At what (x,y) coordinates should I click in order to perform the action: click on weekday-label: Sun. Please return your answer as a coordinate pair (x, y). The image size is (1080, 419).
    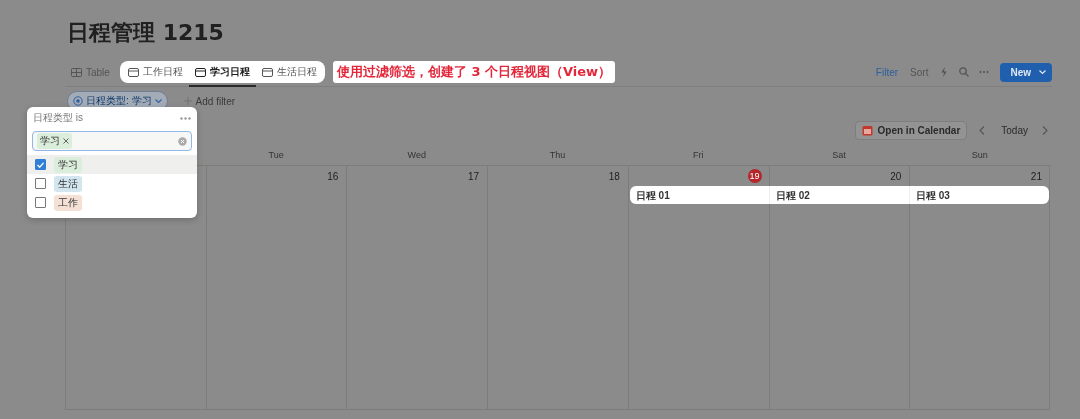
    Looking at the image, I should click on (979, 156).